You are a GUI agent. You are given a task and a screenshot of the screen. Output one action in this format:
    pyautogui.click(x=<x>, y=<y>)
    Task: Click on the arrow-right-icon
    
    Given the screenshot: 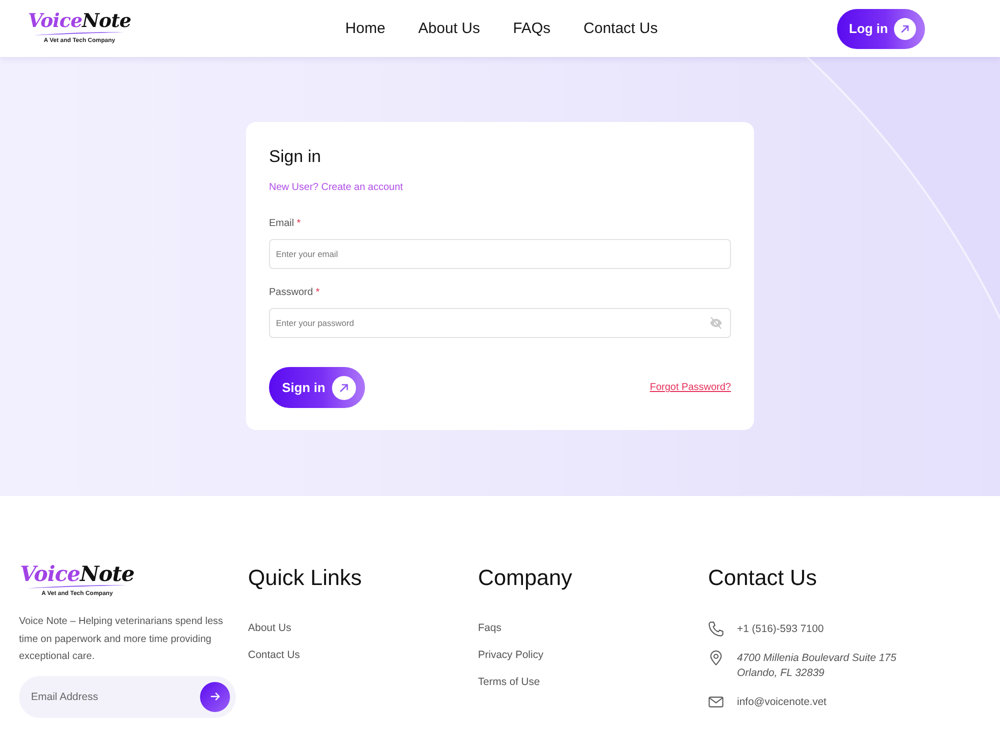 What is the action you would take?
    pyautogui.click(x=215, y=696)
    